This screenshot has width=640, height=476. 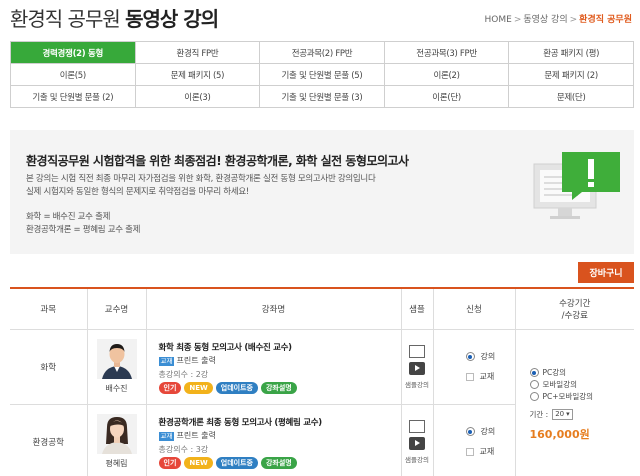 I want to click on breadcrumb-home: HOME, so click(x=498, y=20).